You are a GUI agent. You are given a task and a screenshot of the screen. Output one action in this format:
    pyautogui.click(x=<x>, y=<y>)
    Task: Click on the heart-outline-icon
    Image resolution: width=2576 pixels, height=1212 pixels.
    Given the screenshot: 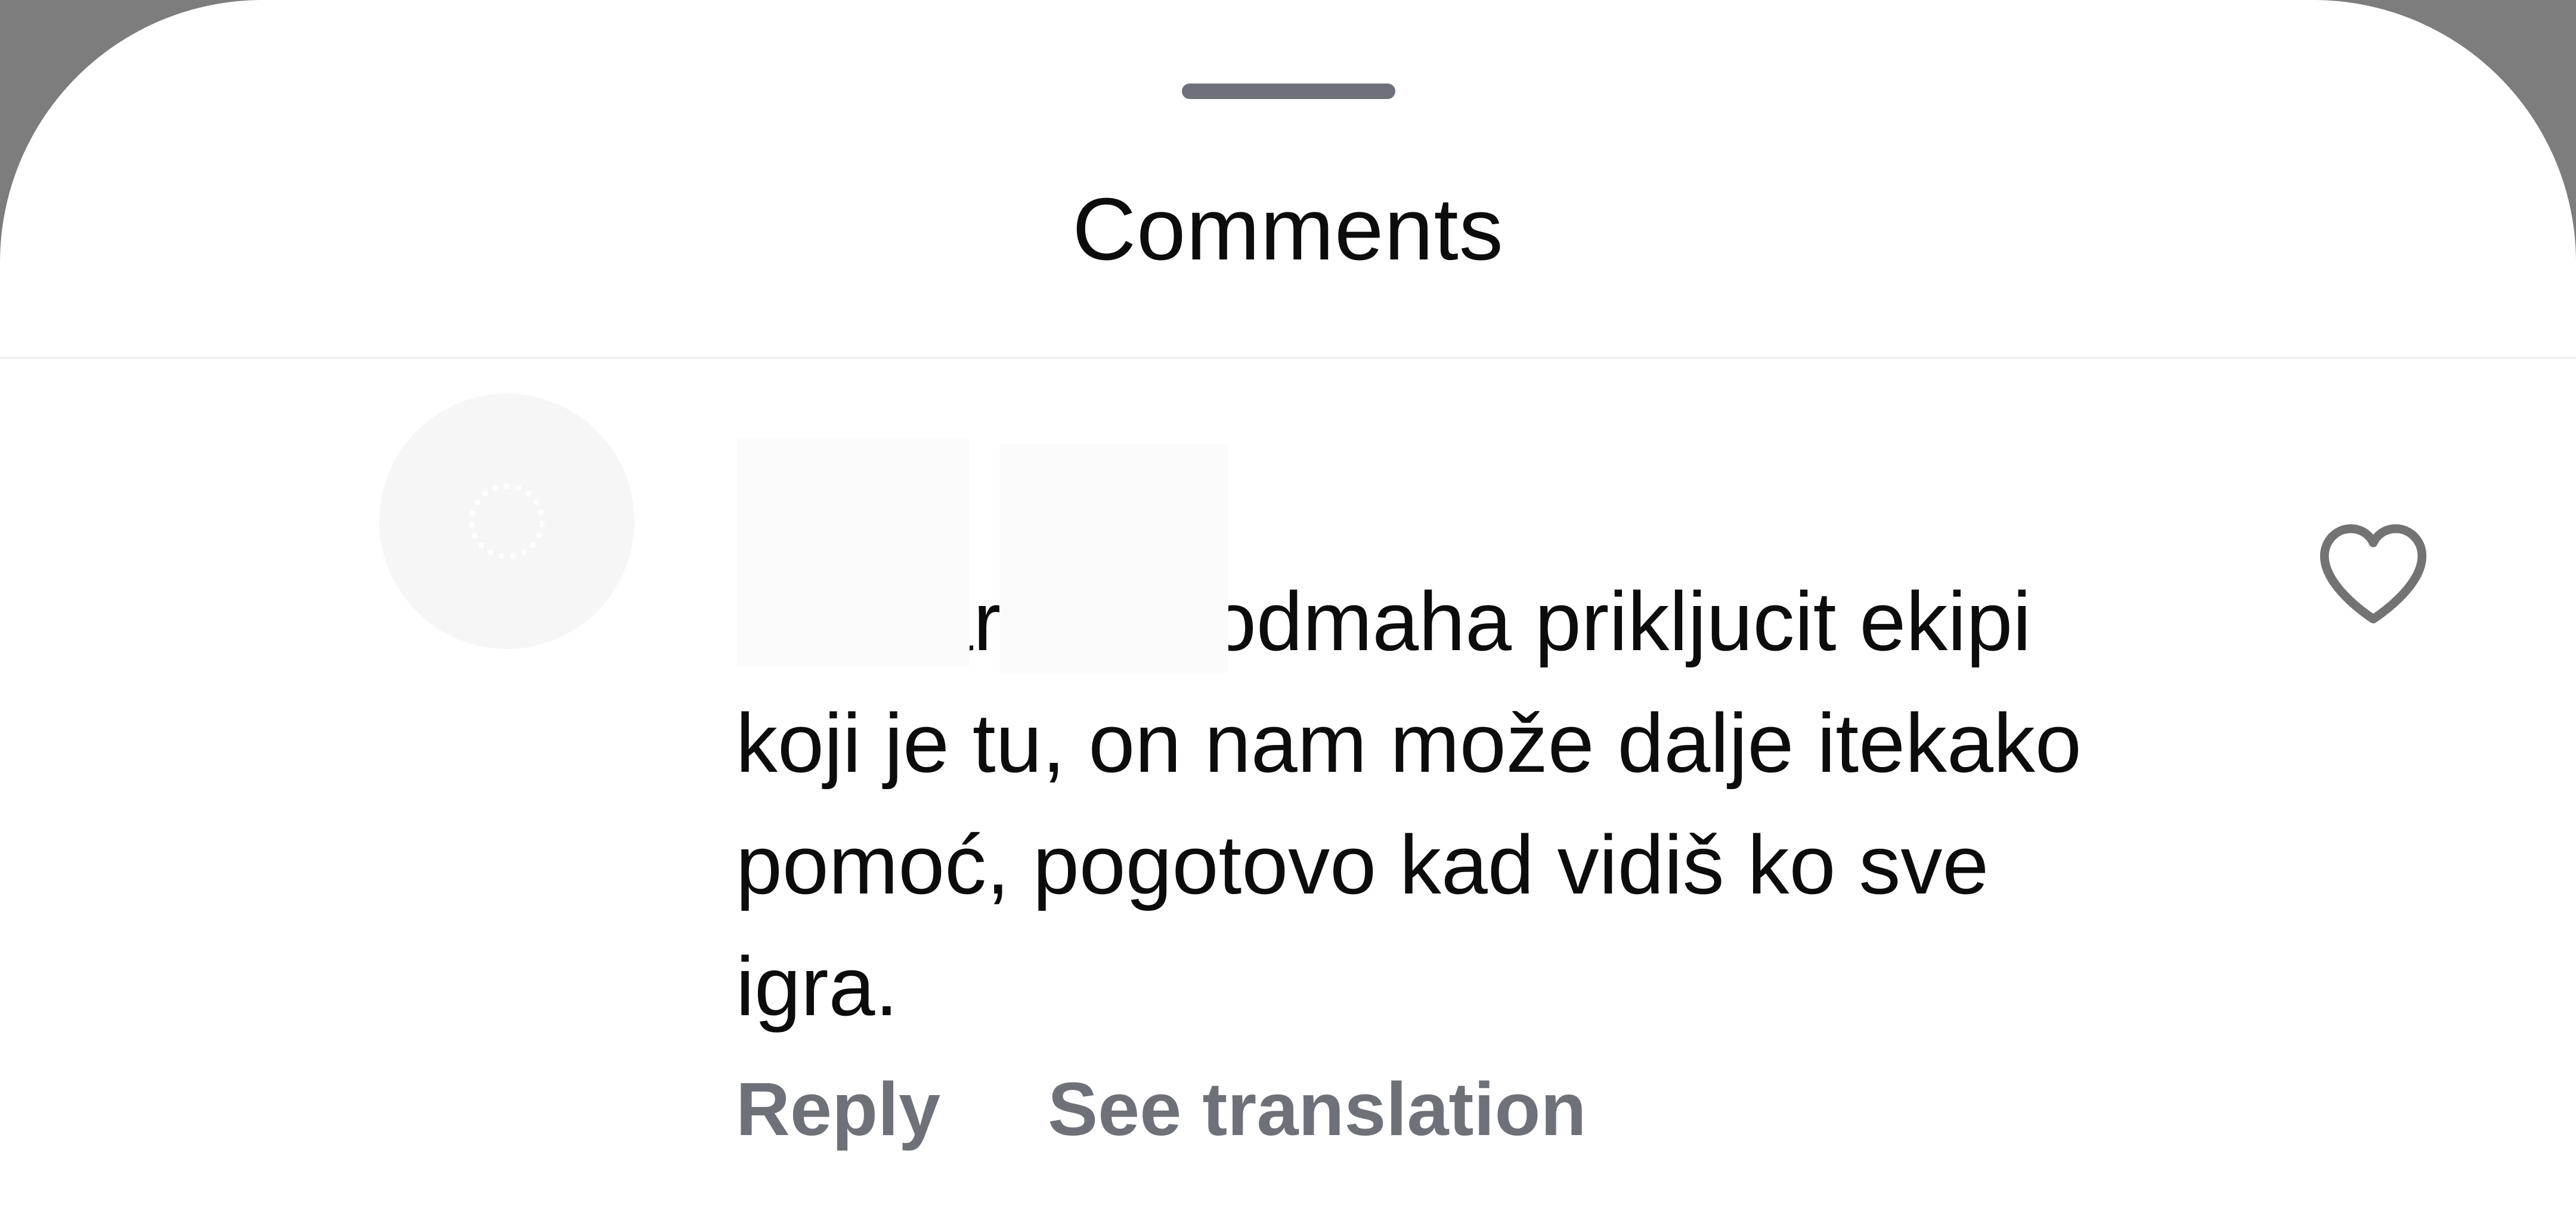 What is the action you would take?
    pyautogui.click(x=2374, y=573)
    